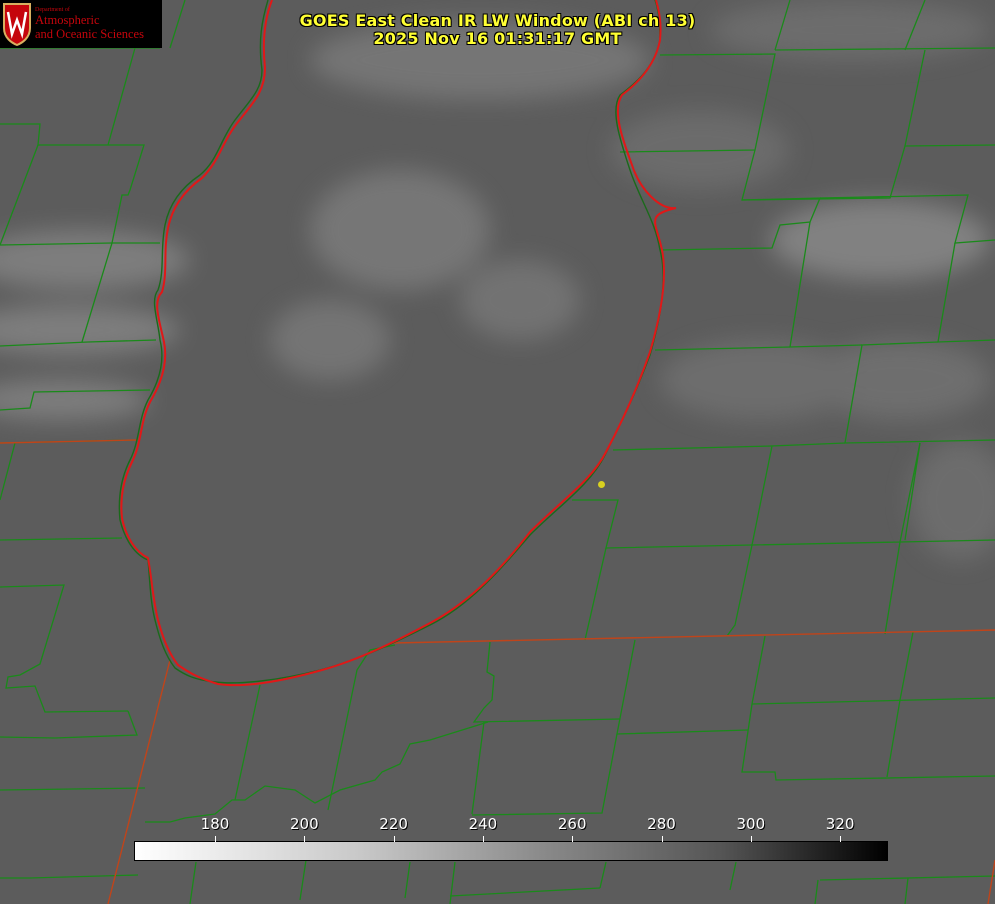 The image size is (995, 904). What do you see at coordinates (572, 824) in the screenshot?
I see `colorbar-label-260: 260` at bounding box center [572, 824].